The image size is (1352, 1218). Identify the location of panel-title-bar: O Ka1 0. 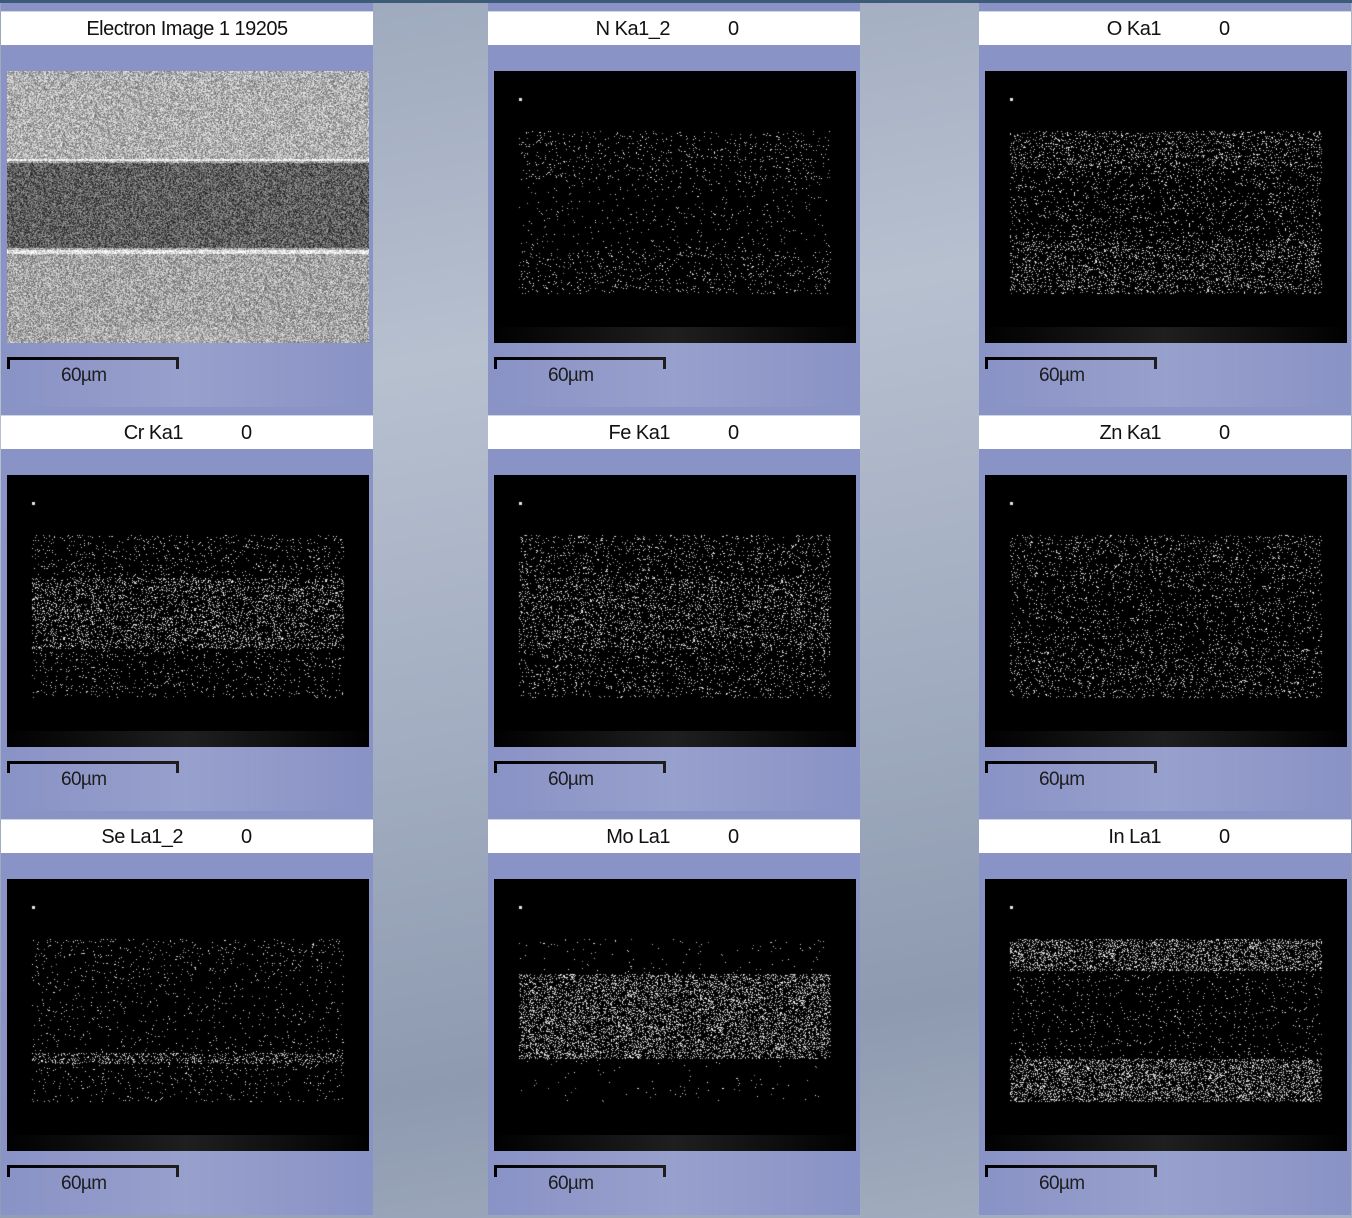
(1165, 28).